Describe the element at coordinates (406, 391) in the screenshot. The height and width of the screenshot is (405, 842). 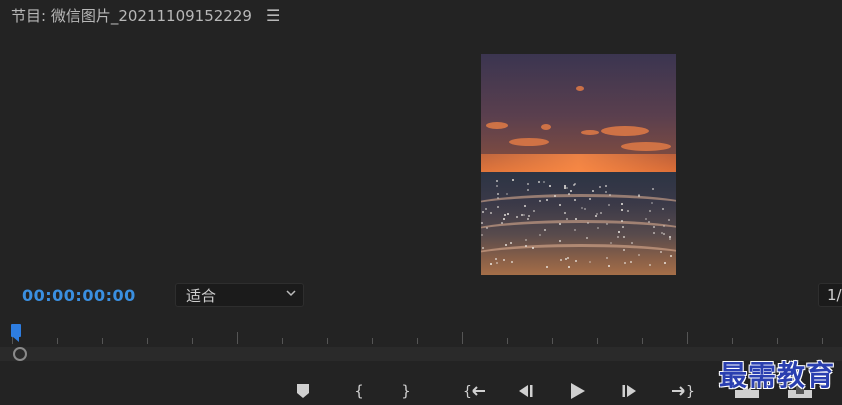
I see `mark-out-button: }` at that location.